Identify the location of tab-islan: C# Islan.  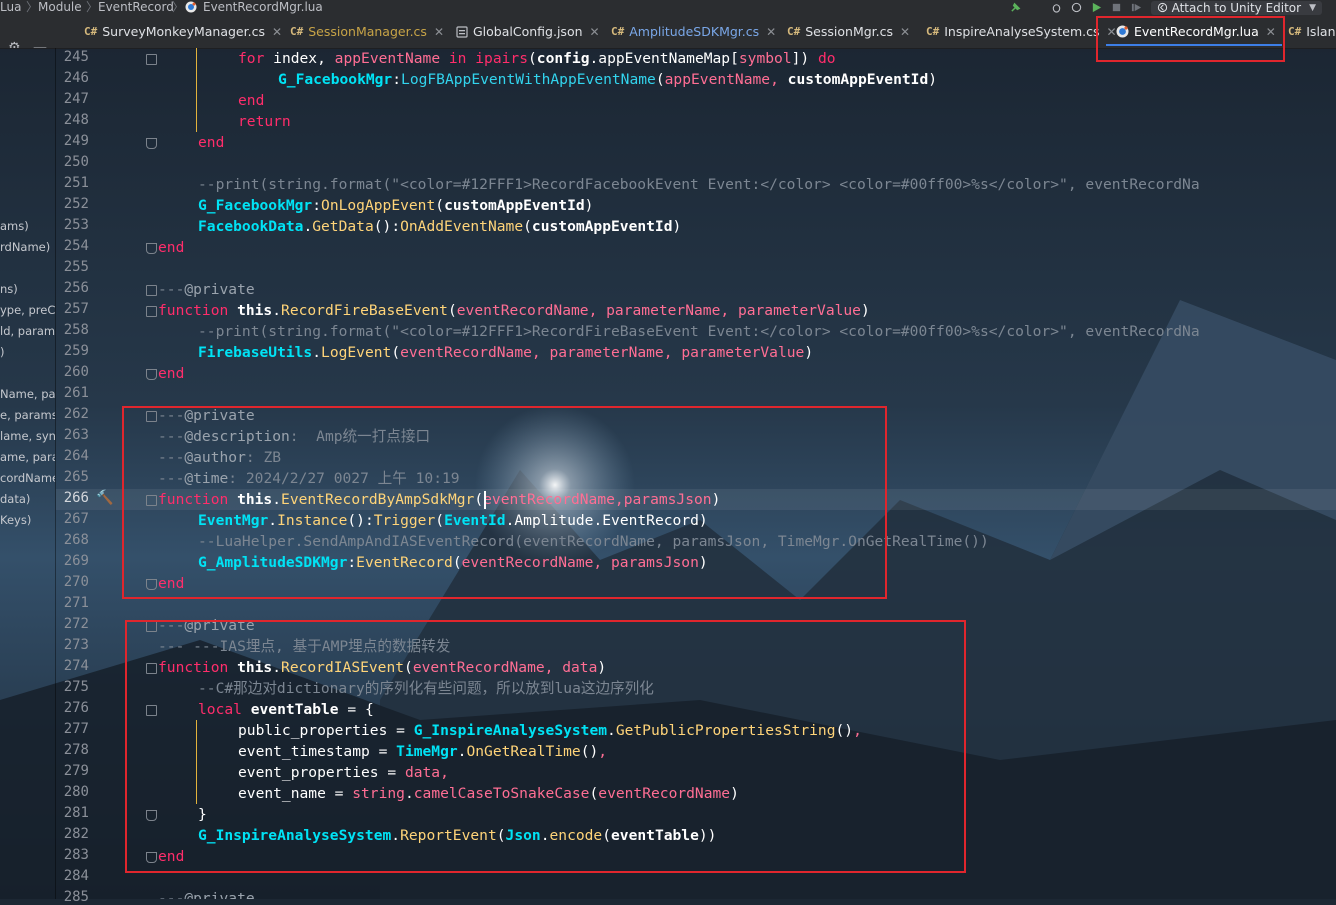
(1312, 31).